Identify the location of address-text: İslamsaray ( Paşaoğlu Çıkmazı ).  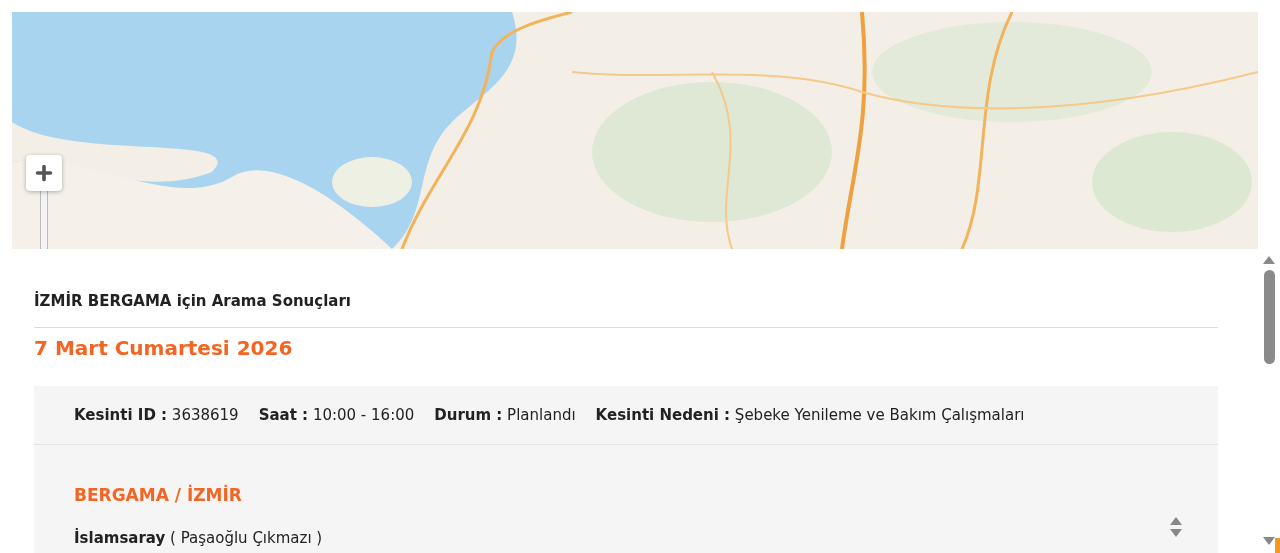
(198, 538).